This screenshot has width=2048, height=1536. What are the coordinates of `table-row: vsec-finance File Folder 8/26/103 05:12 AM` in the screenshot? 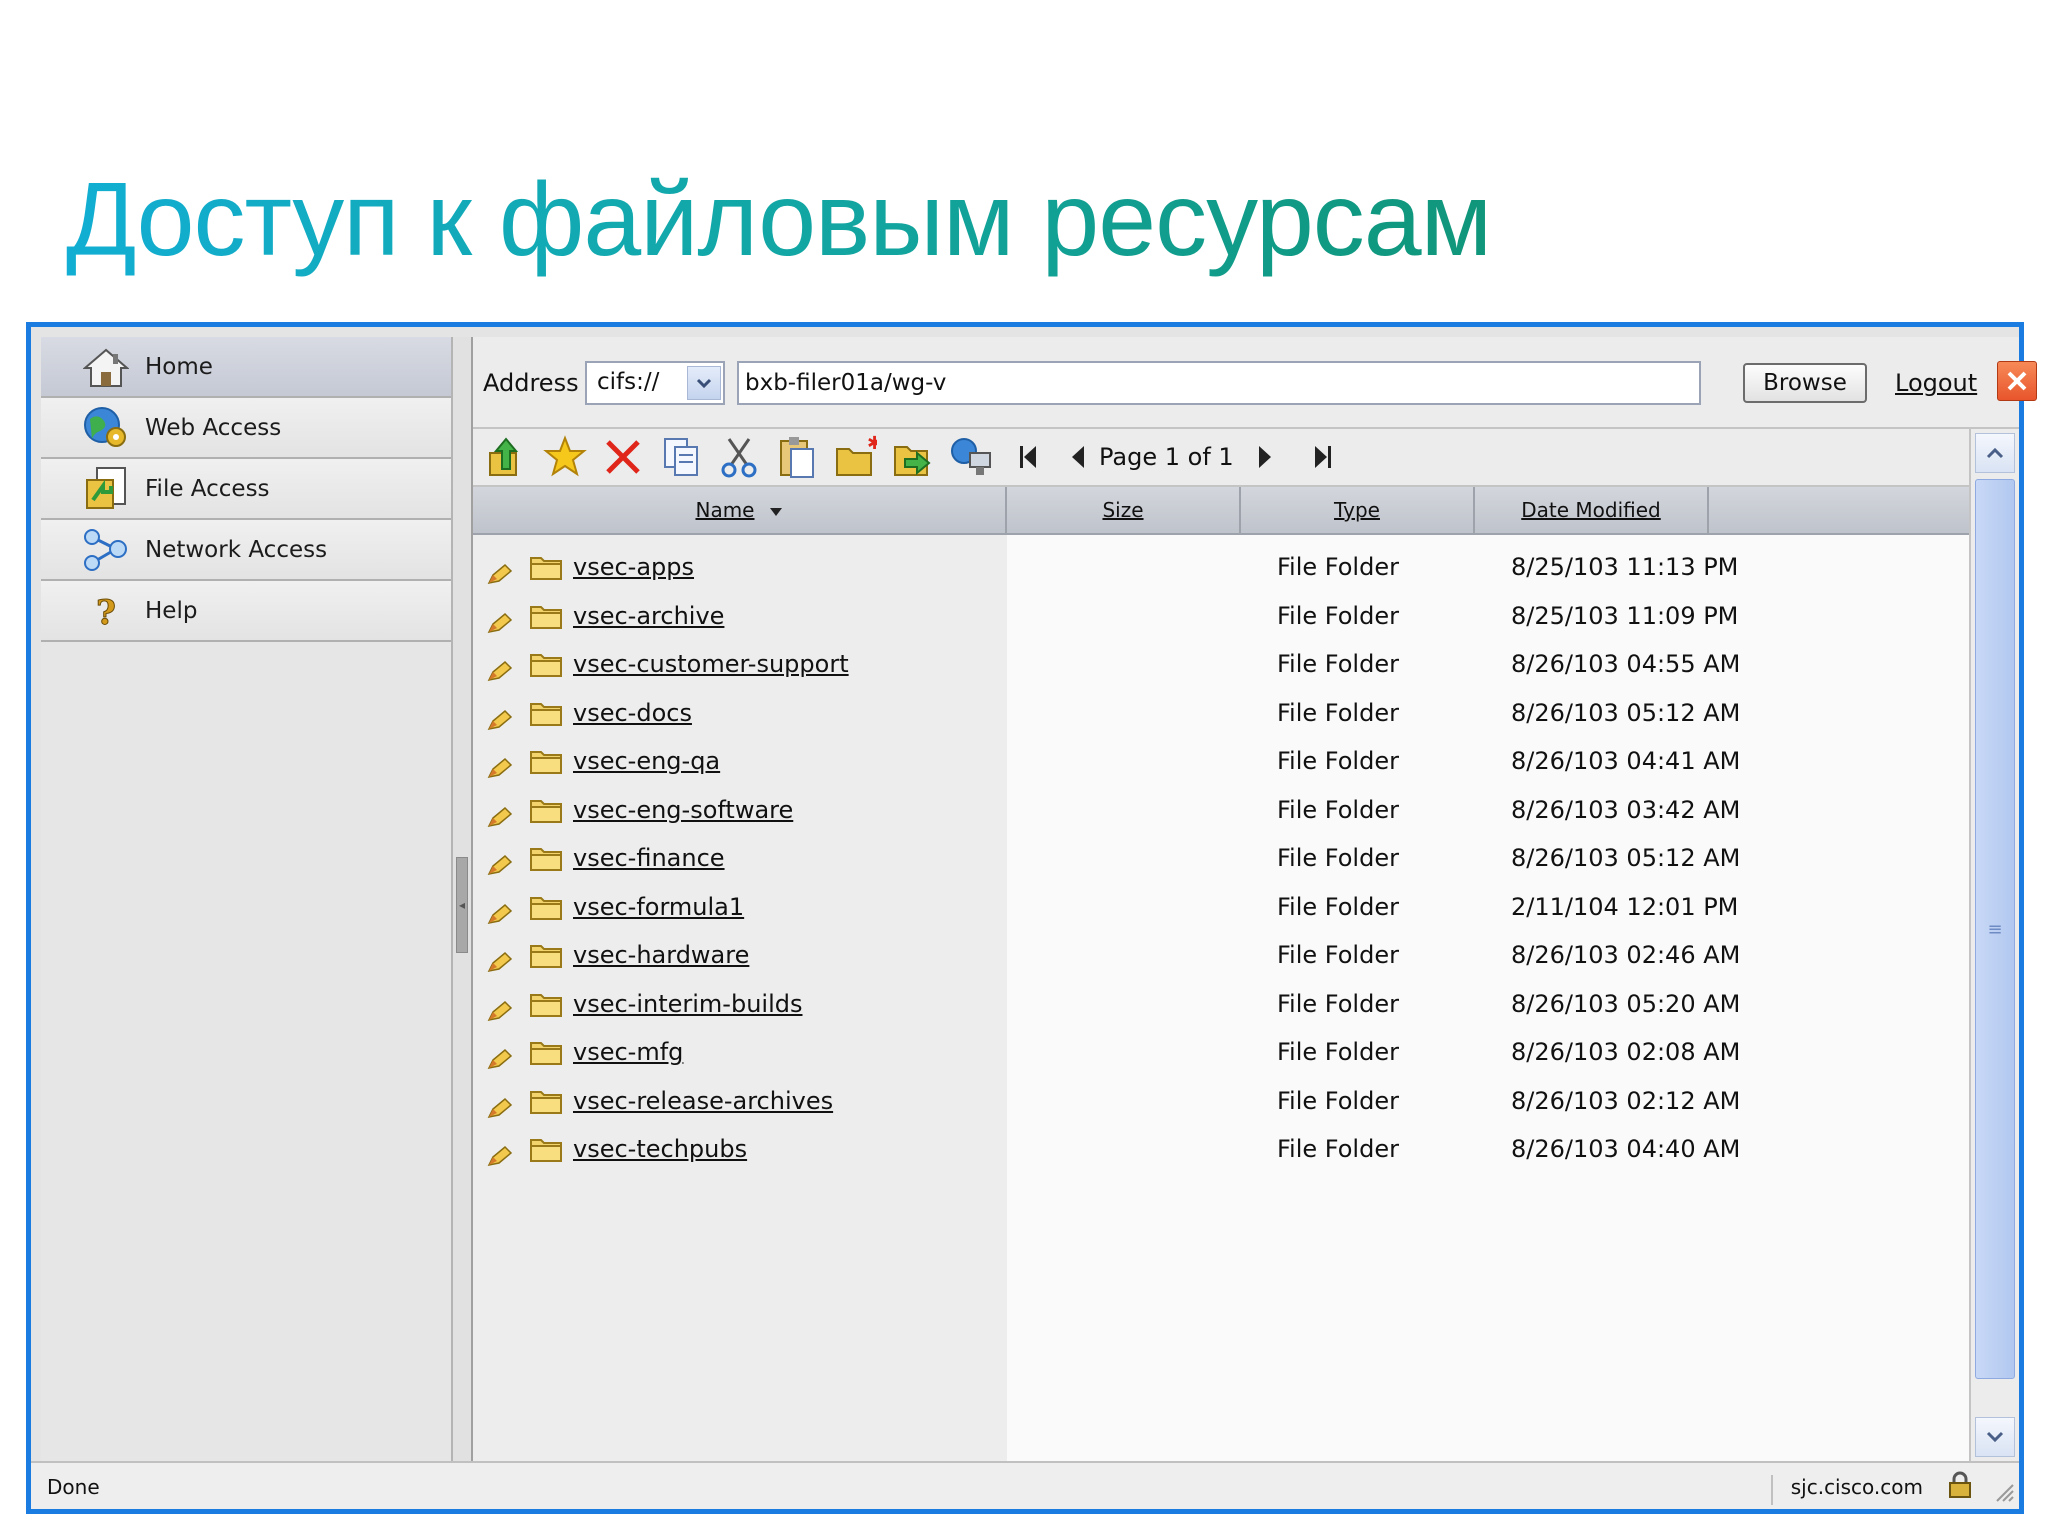 It's located at (1221, 862).